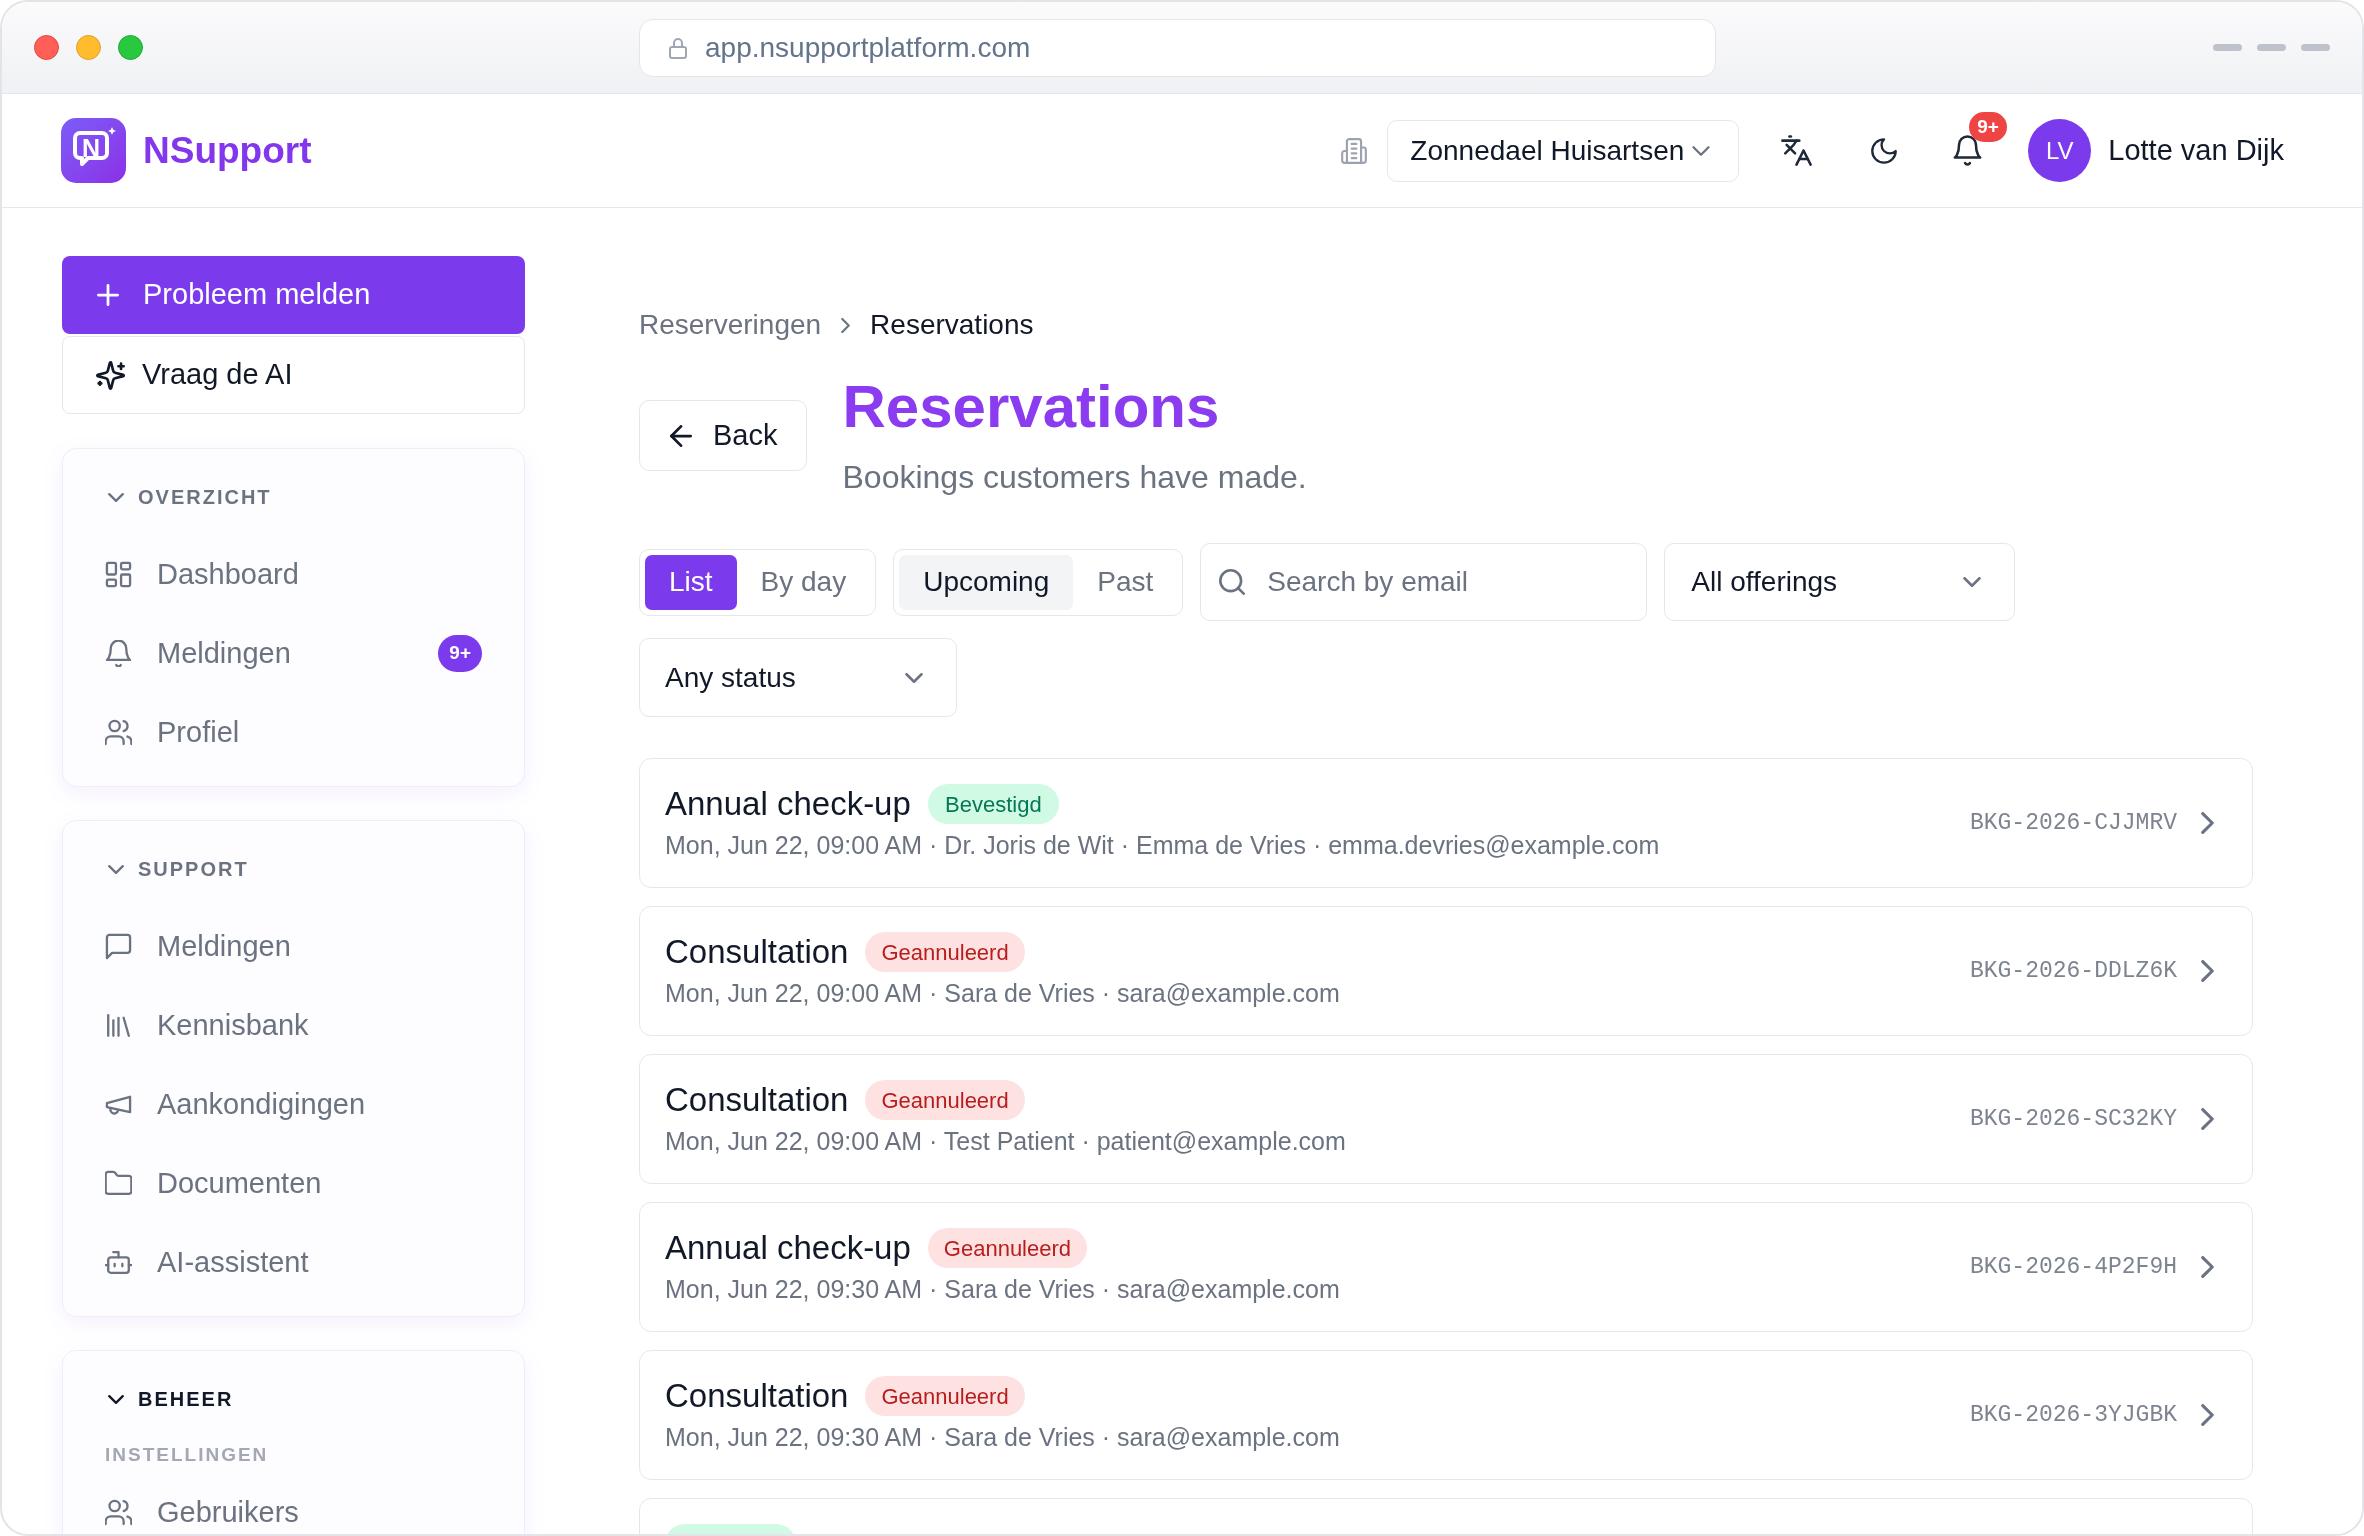 Image resolution: width=2364 pixels, height=1536 pixels. I want to click on status-select: Any status, so click(798, 677).